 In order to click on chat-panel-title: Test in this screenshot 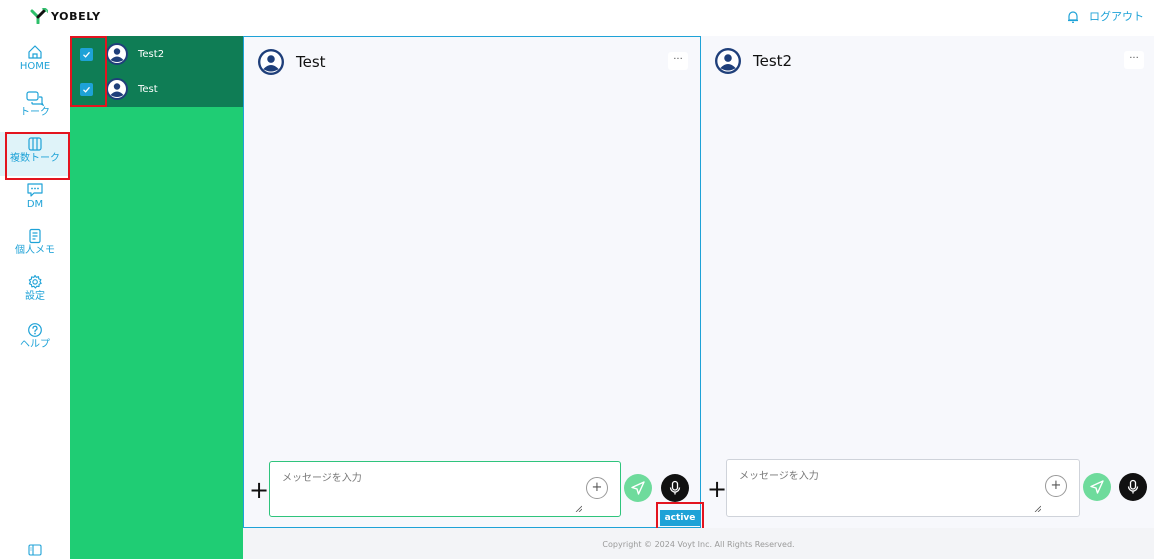, I will do `click(311, 62)`.